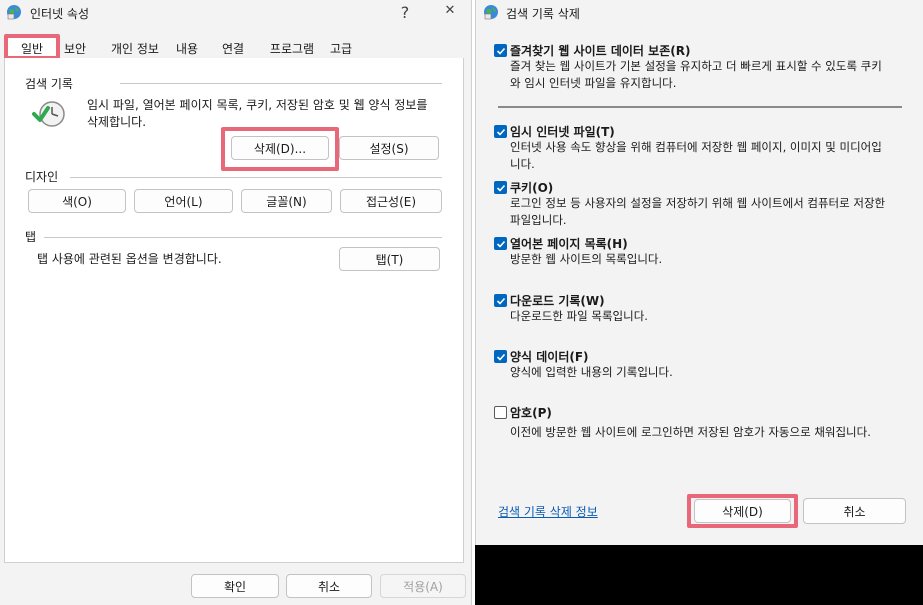 This screenshot has height=605, width=923. Describe the element at coordinates (129, 259) in the screenshot. I see `tabs-group-description: 탭 사용에 관련된 옵션을 변경합니다.` at that location.